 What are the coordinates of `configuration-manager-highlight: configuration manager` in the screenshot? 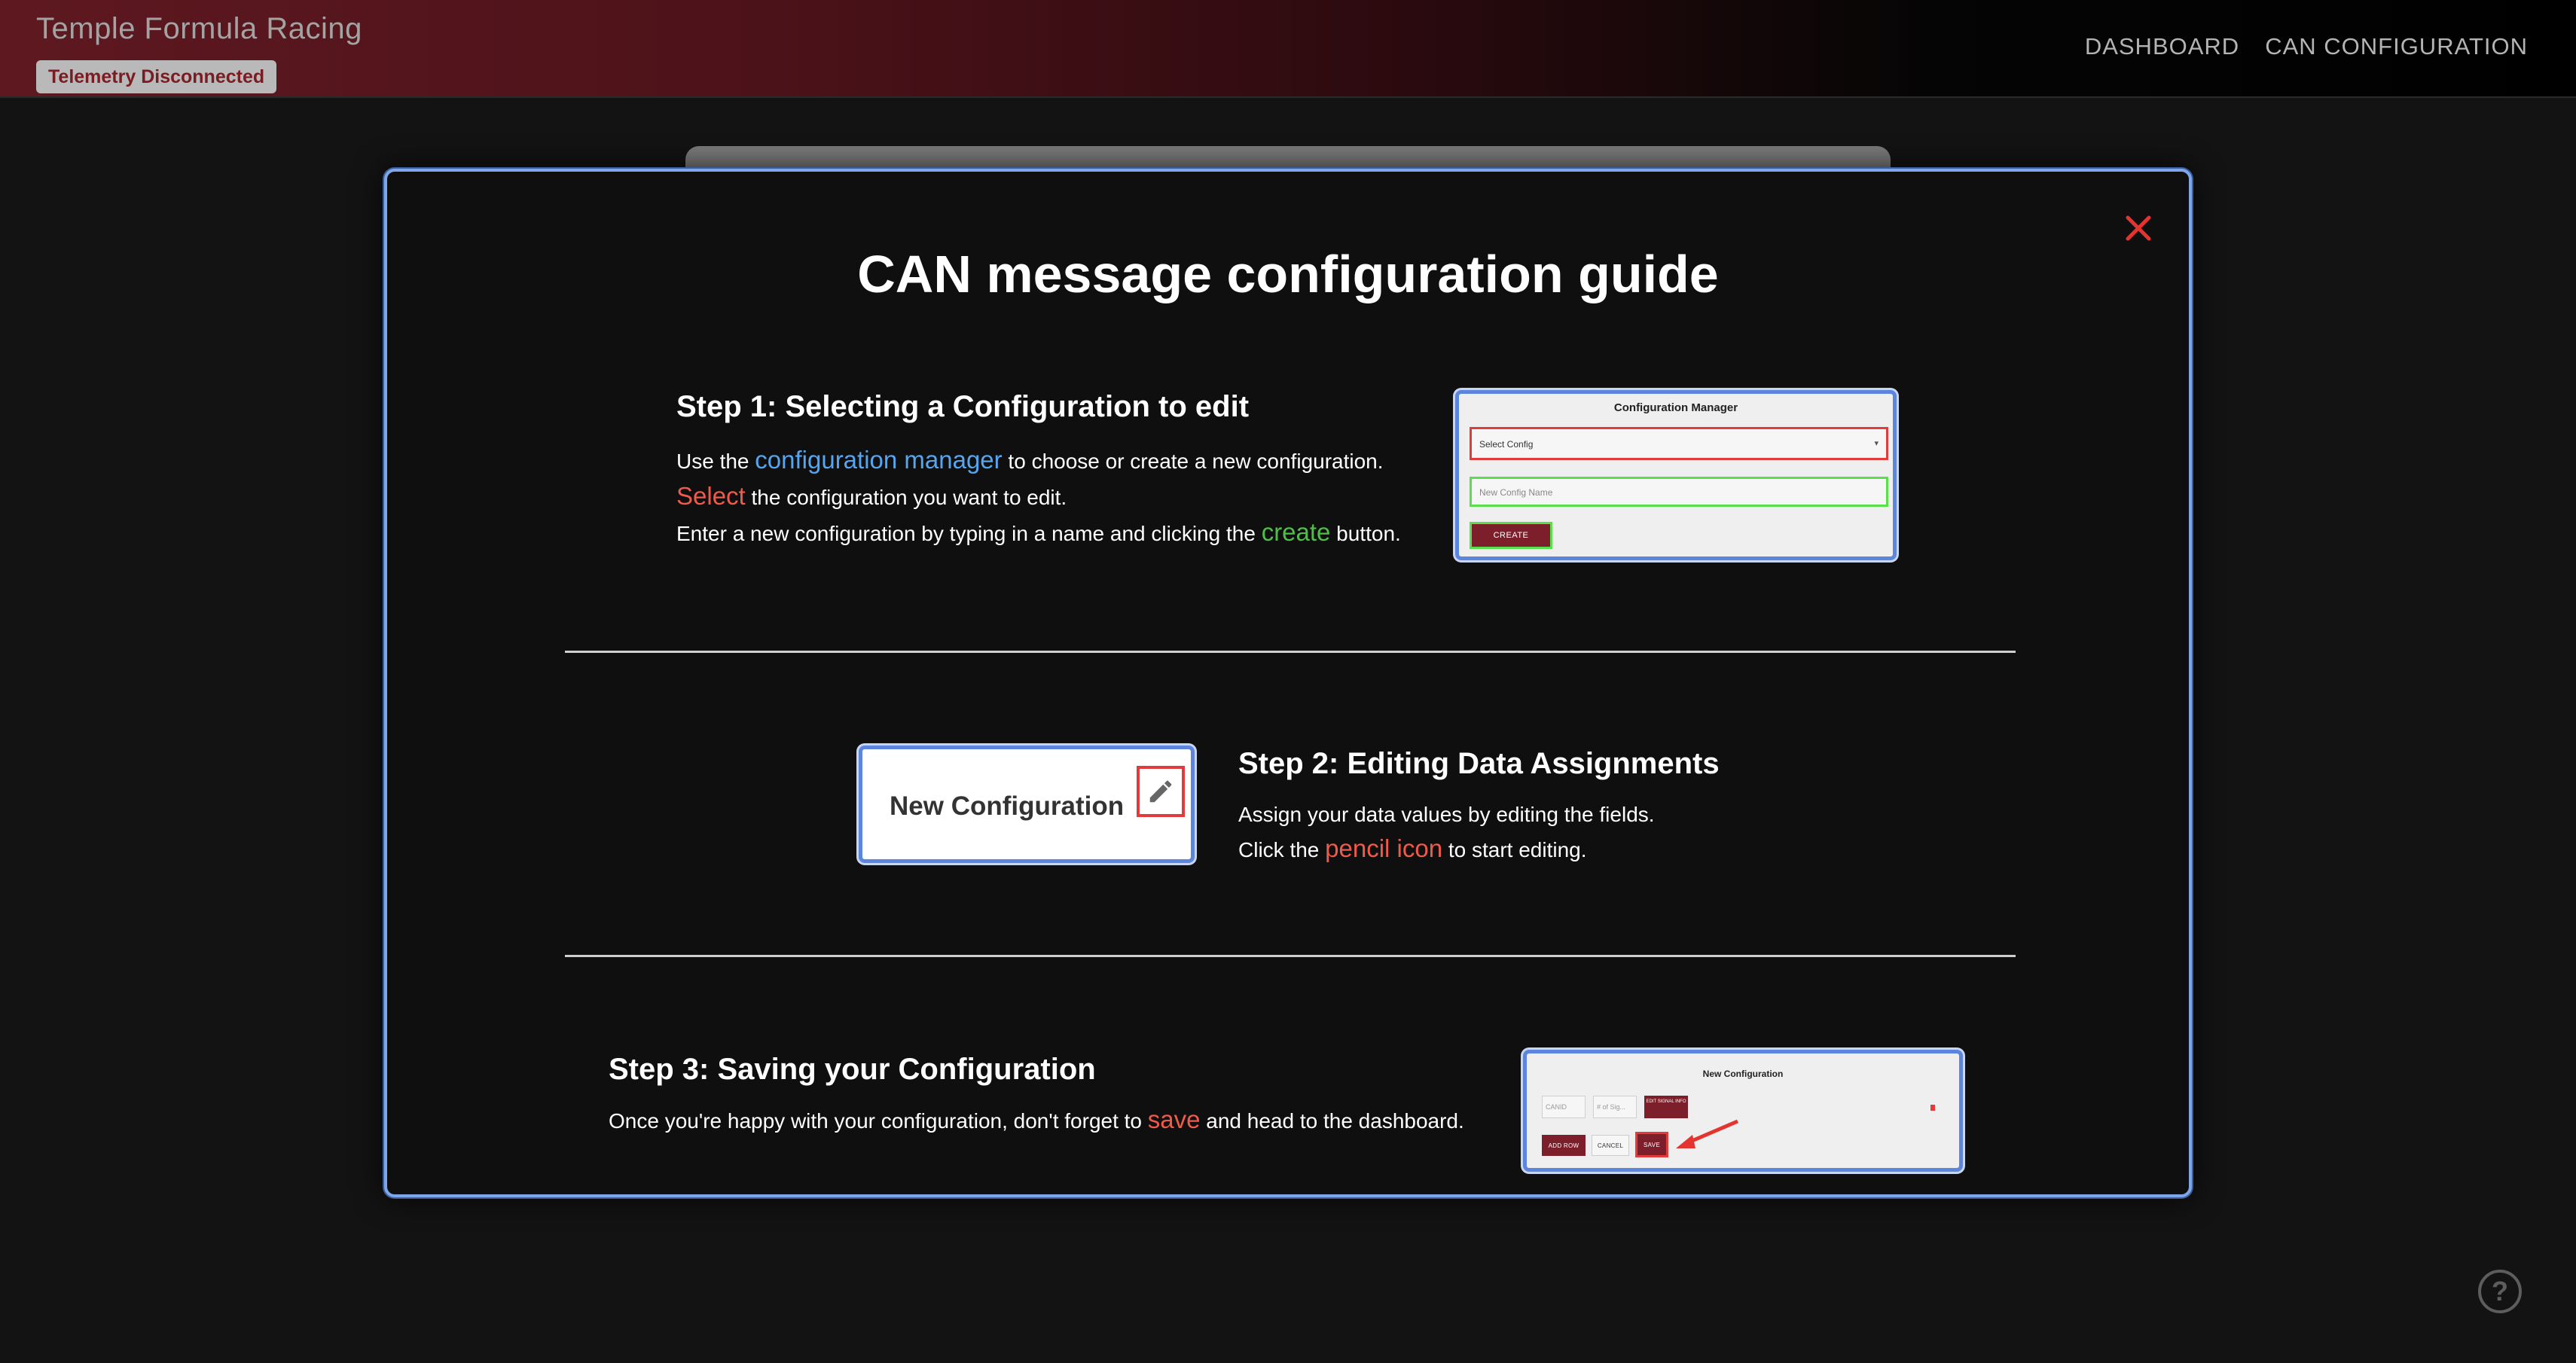 It's located at (879, 460).